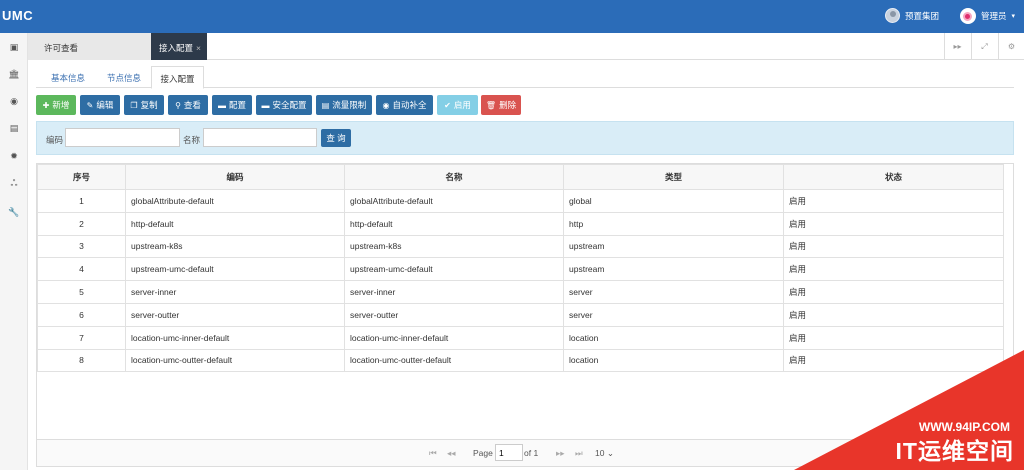 This screenshot has height=470, width=1024. What do you see at coordinates (81, 314) in the screenshot?
I see `cell-index: 6` at bounding box center [81, 314].